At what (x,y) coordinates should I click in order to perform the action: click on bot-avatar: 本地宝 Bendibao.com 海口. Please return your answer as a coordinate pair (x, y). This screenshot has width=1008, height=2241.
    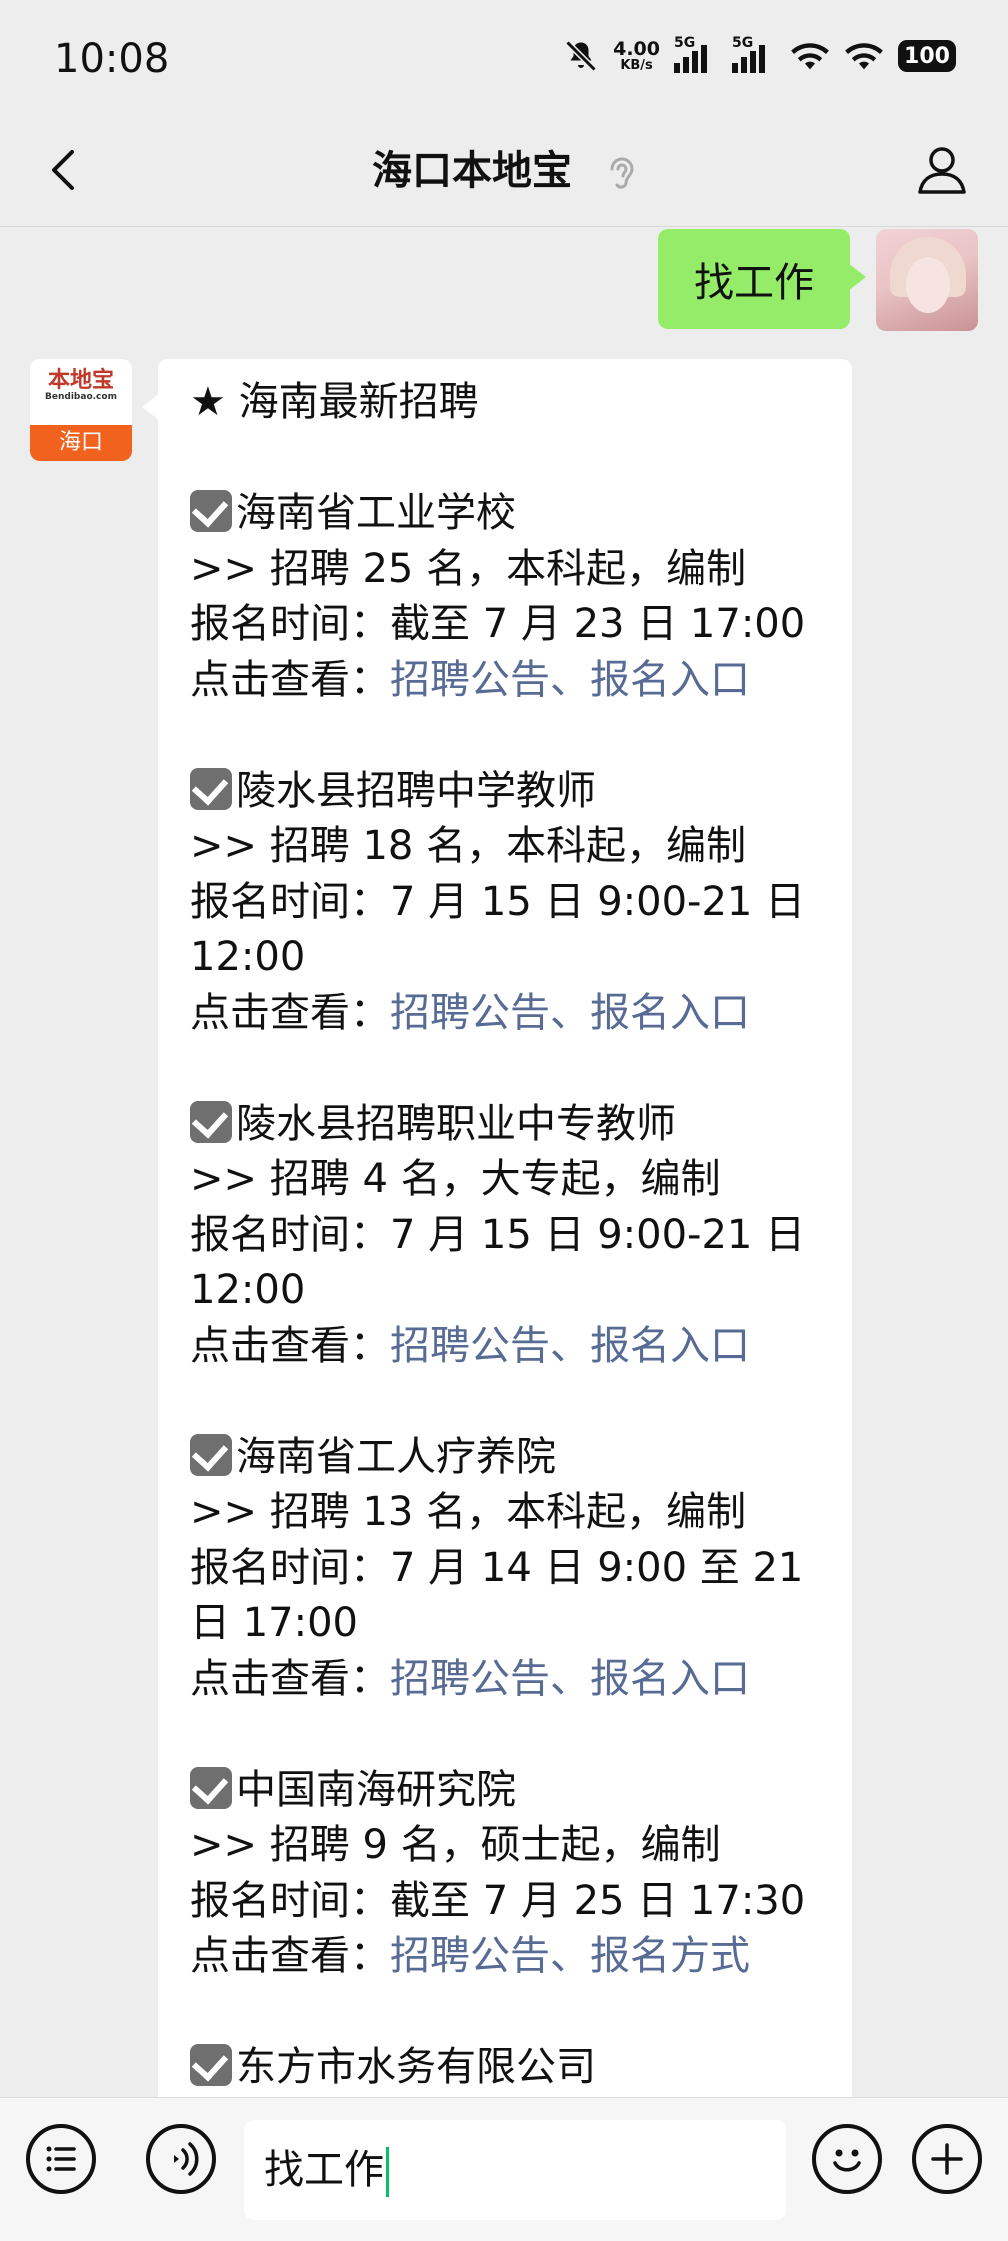
    Looking at the image, I should click on (81, 410).